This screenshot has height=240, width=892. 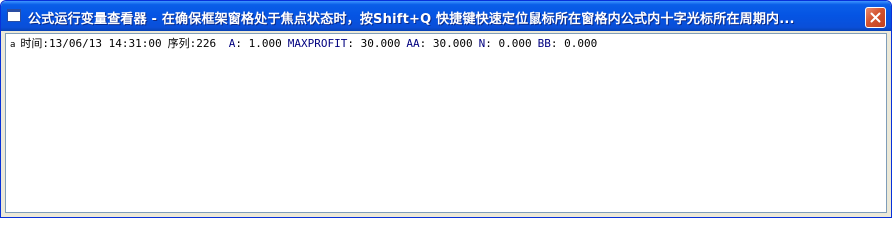 What do you see at coordinates (232, 43) in the screenshot?
I see `var-name: A` at bounding box center [232, 43].